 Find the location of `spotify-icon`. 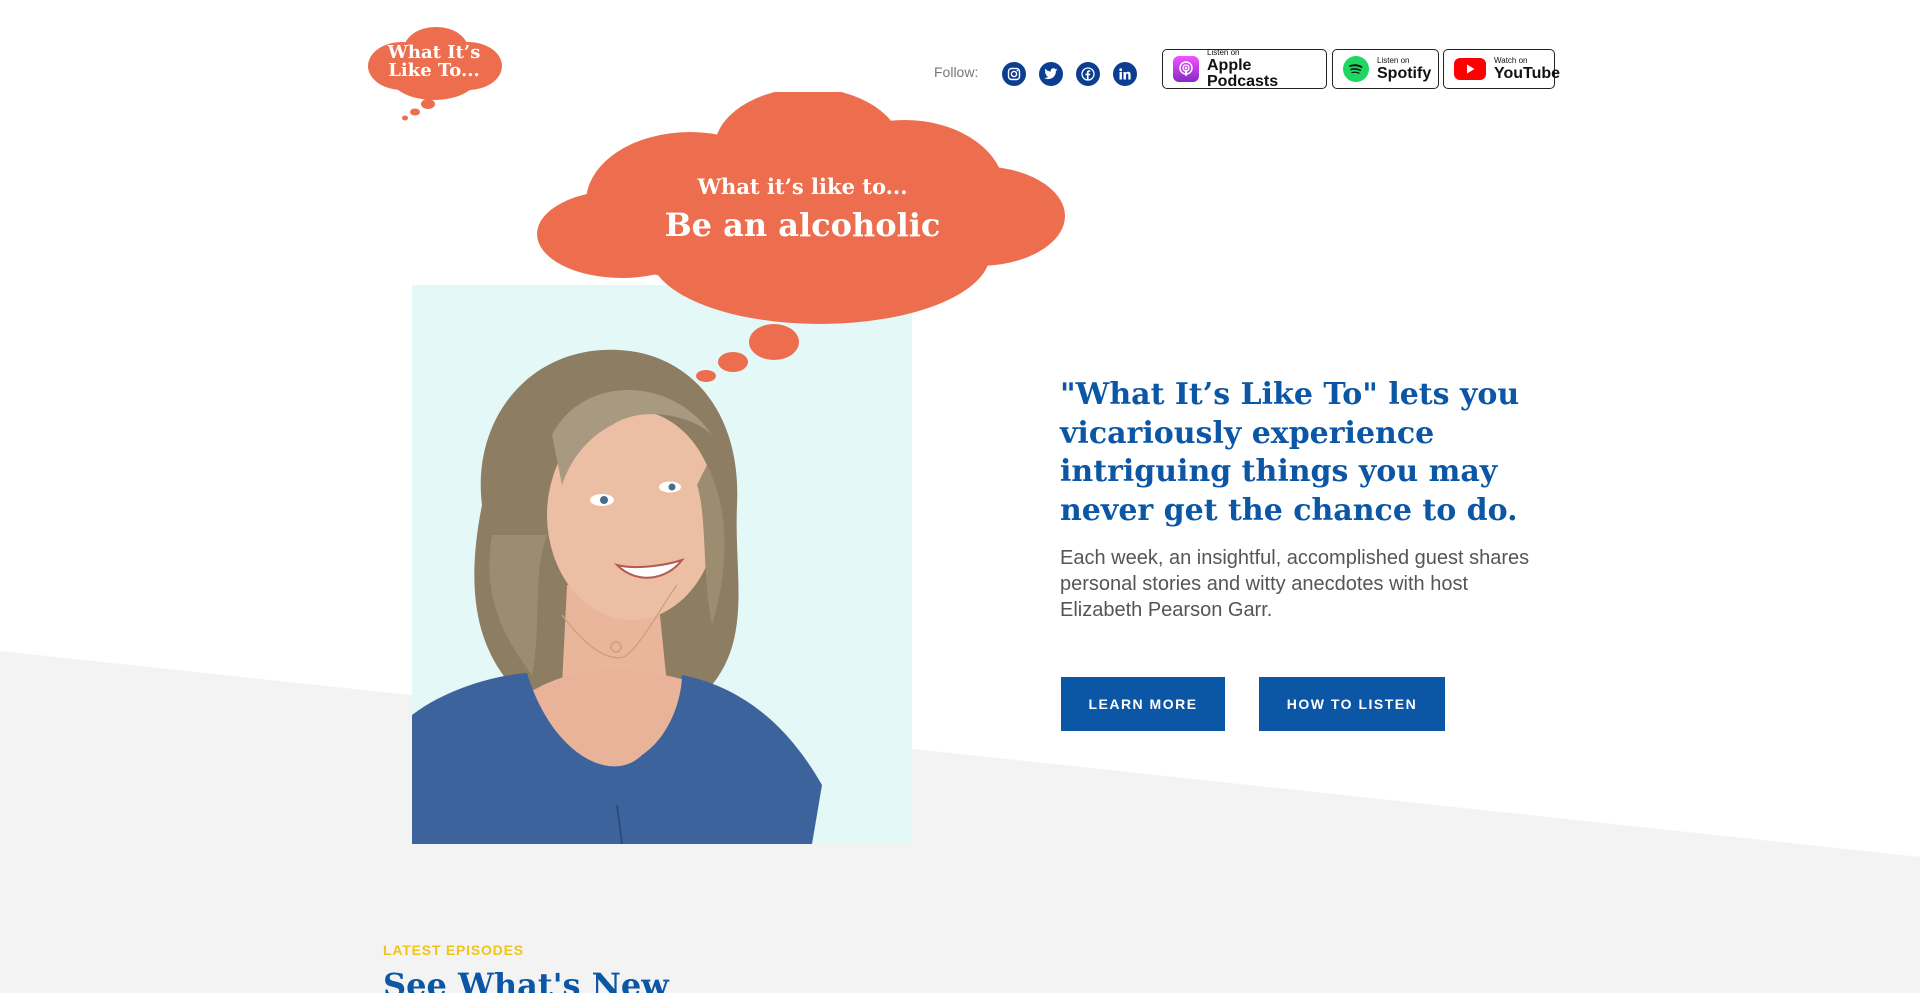

spotify-icon is located at coordinates (1356, 69).